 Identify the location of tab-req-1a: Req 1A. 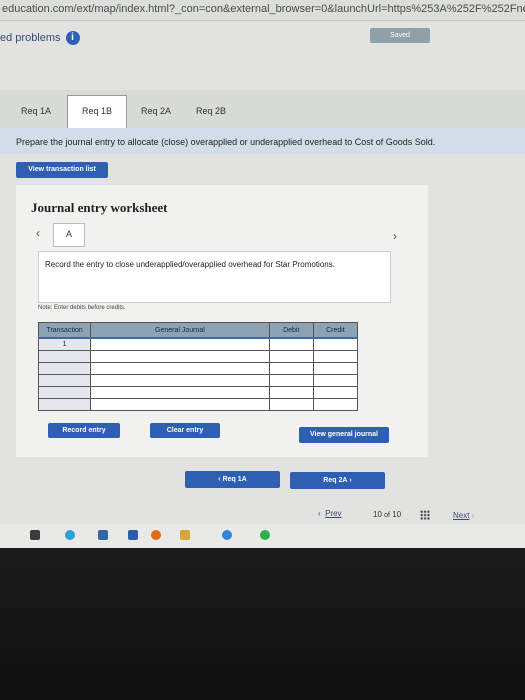
(36, 111).